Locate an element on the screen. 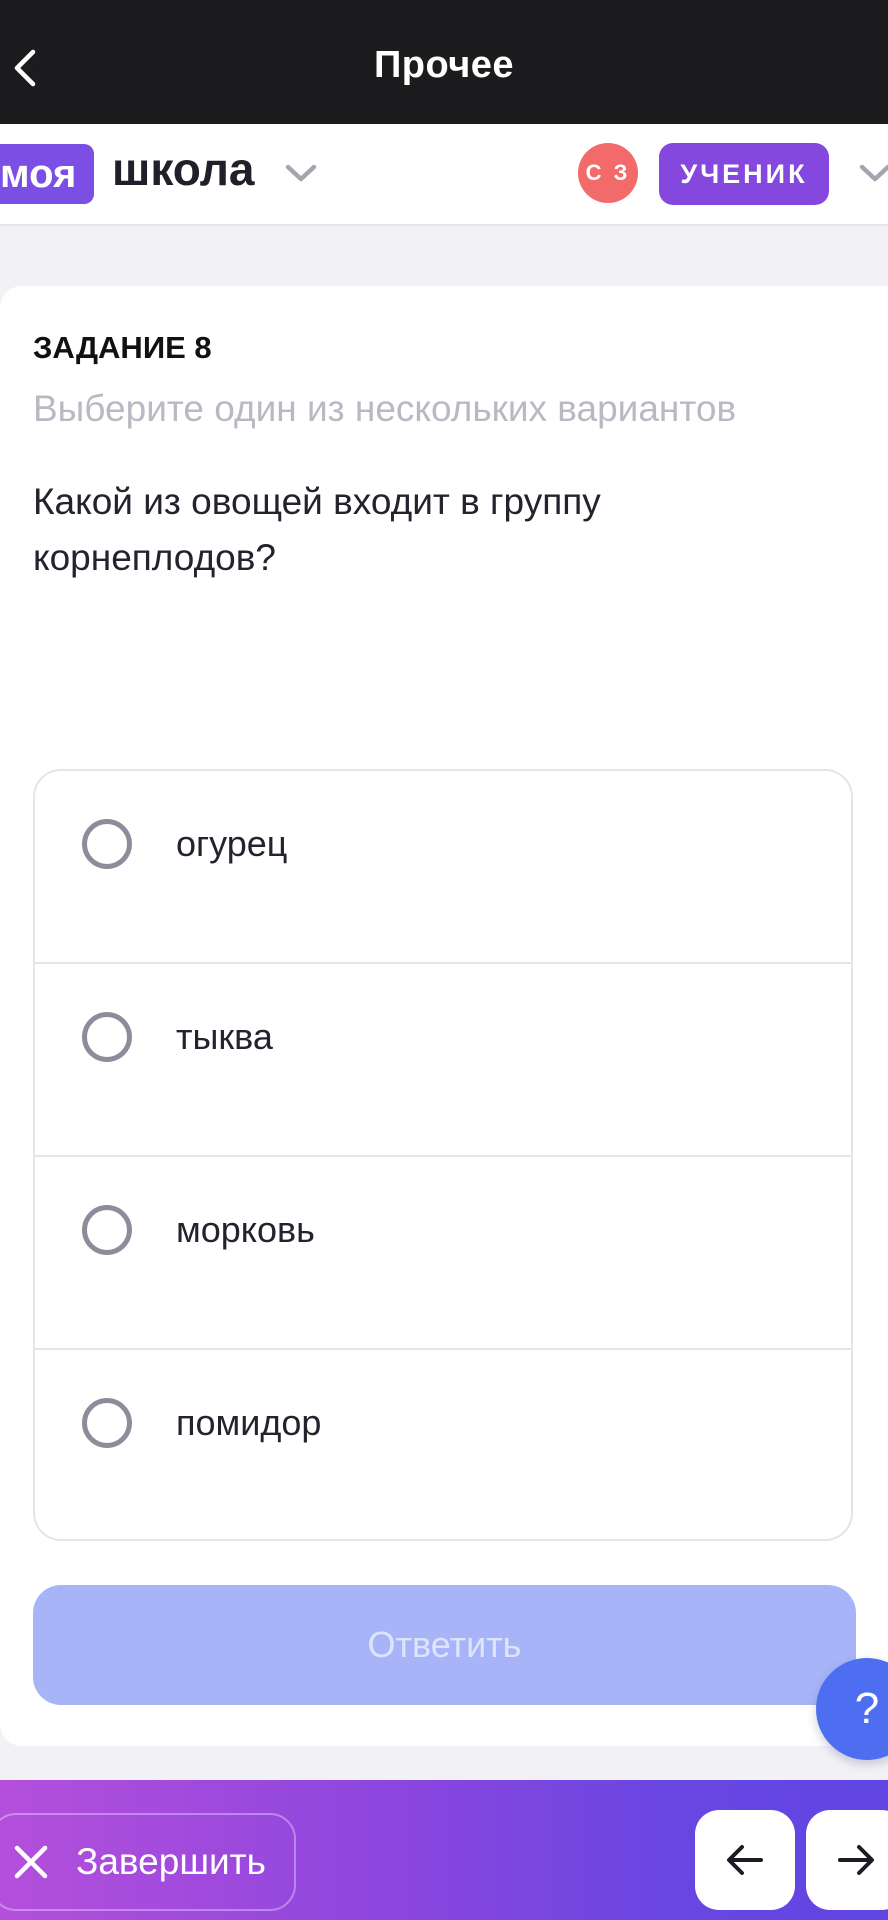 Image resolution: width=888 pixels, height=1920 pixels. answer-option: тыква is located at coordinates (443, 1060).